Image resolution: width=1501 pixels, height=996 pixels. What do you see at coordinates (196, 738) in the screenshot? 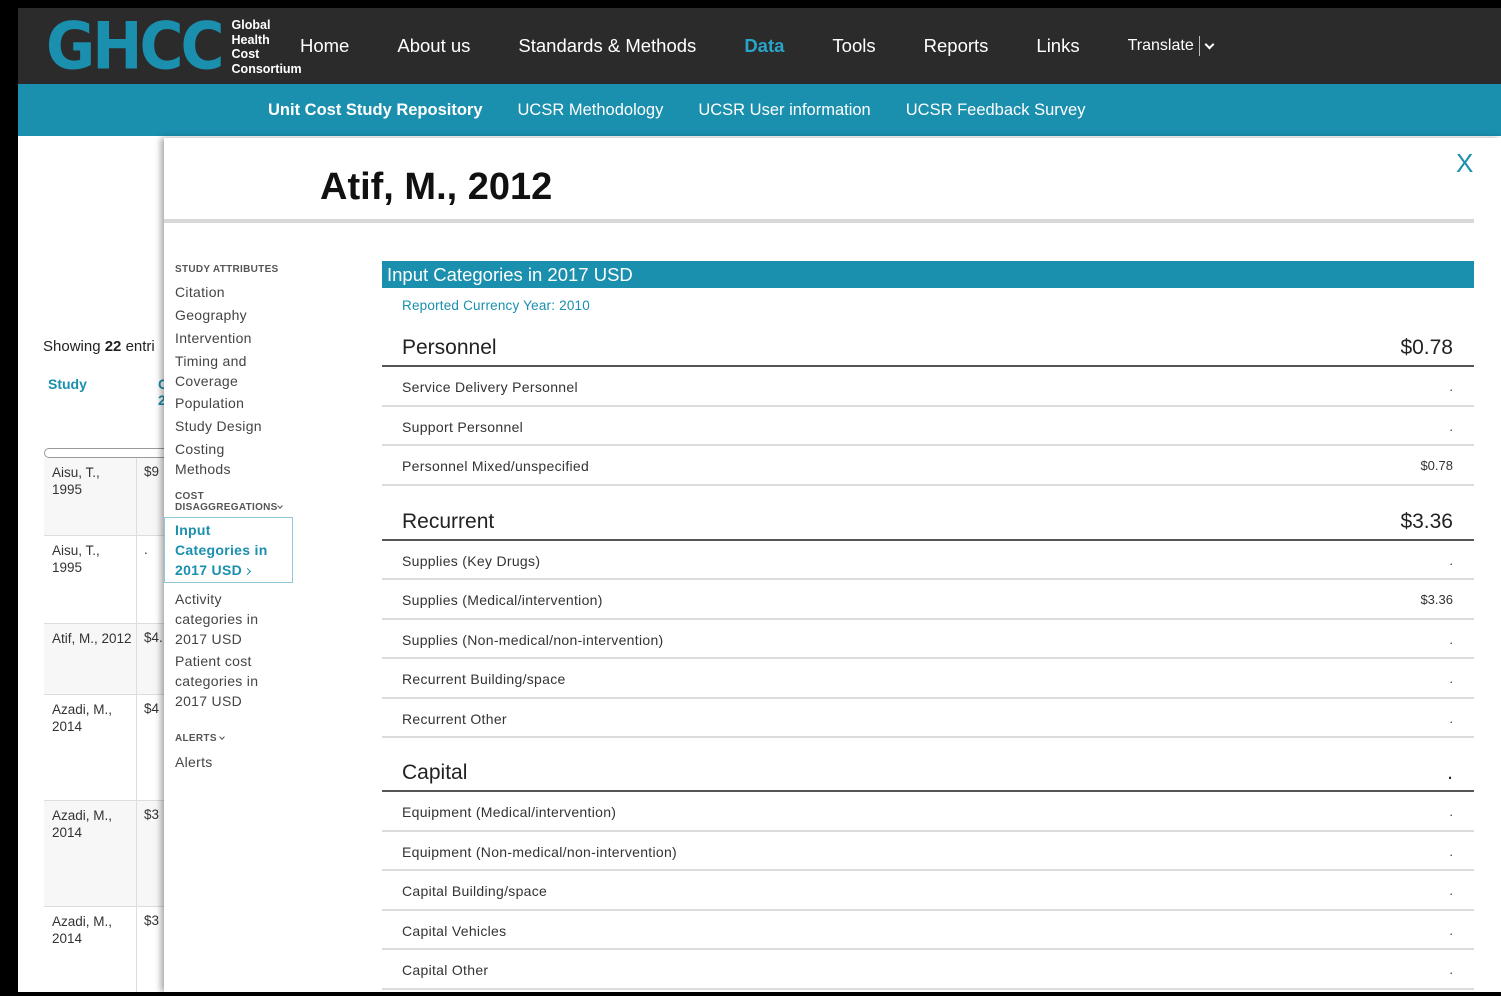
I see `alerts-heading-text: ALERTS` at bounding box center [196, 738].